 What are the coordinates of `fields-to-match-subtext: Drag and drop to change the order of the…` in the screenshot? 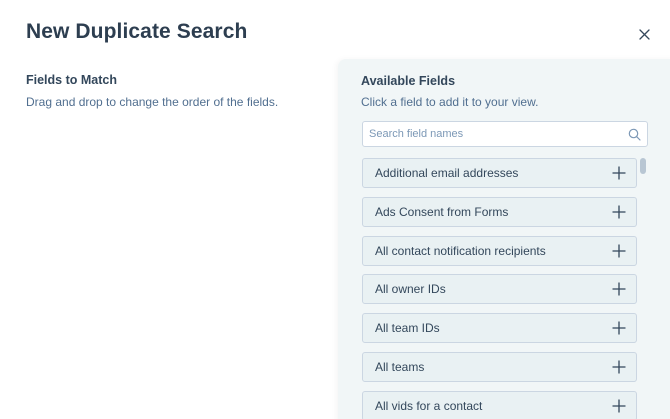 It's located at (152, 102).